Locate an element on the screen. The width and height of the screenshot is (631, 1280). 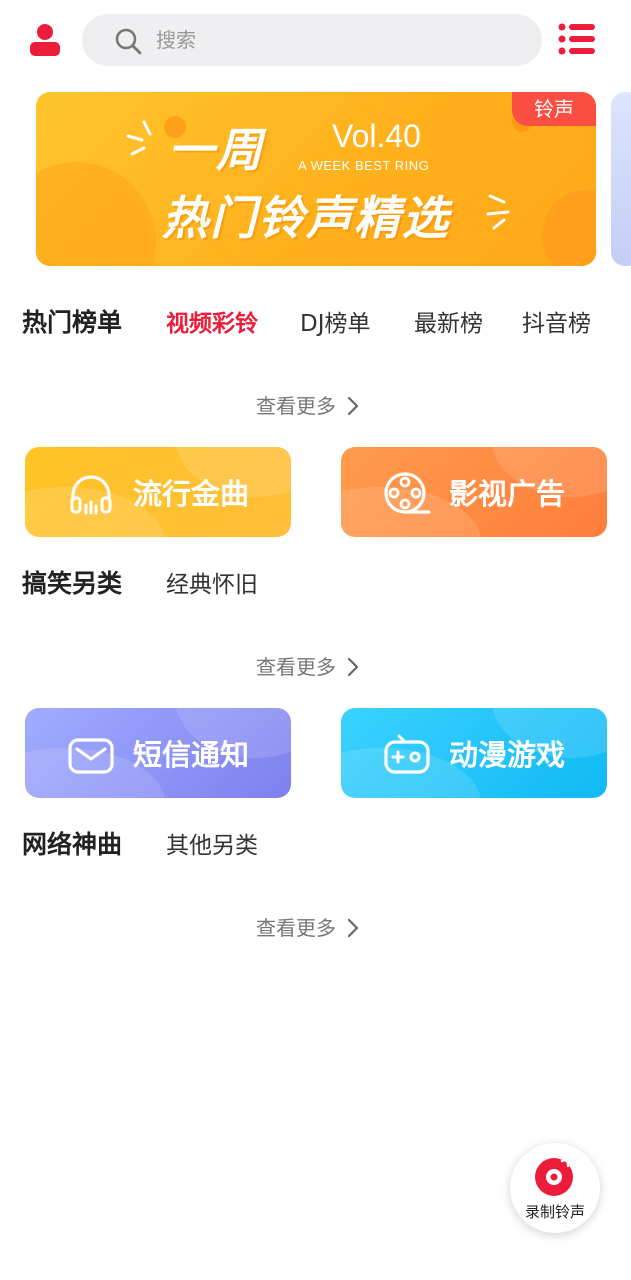
category-anime-games: 动漫游戏 is located at coordinates (474, 753).